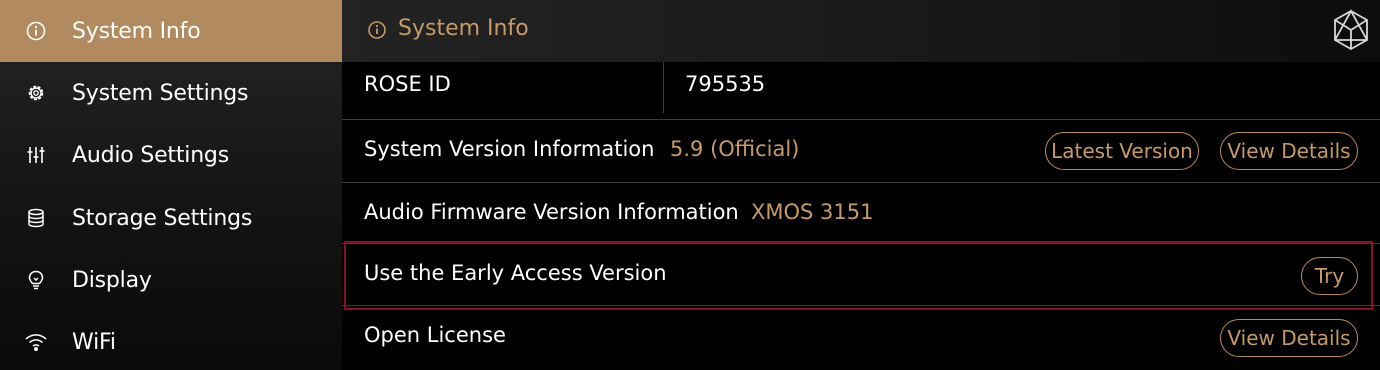 This screenshot has width=1380, height=370. I want to click on sidebar-item-system-info: System Info, so click(171, 31).